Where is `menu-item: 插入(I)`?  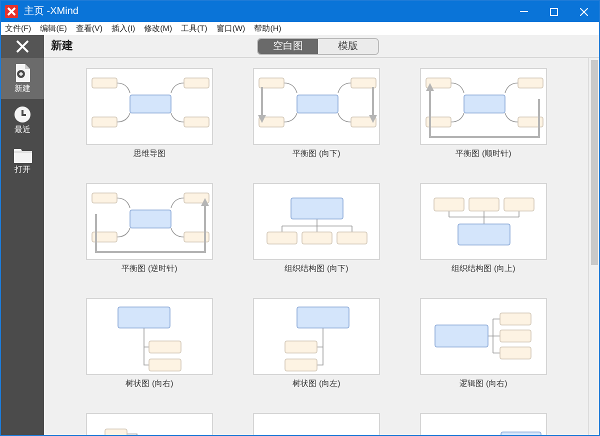 menu-item: 插入(I) is located at coordinates (124, 28).